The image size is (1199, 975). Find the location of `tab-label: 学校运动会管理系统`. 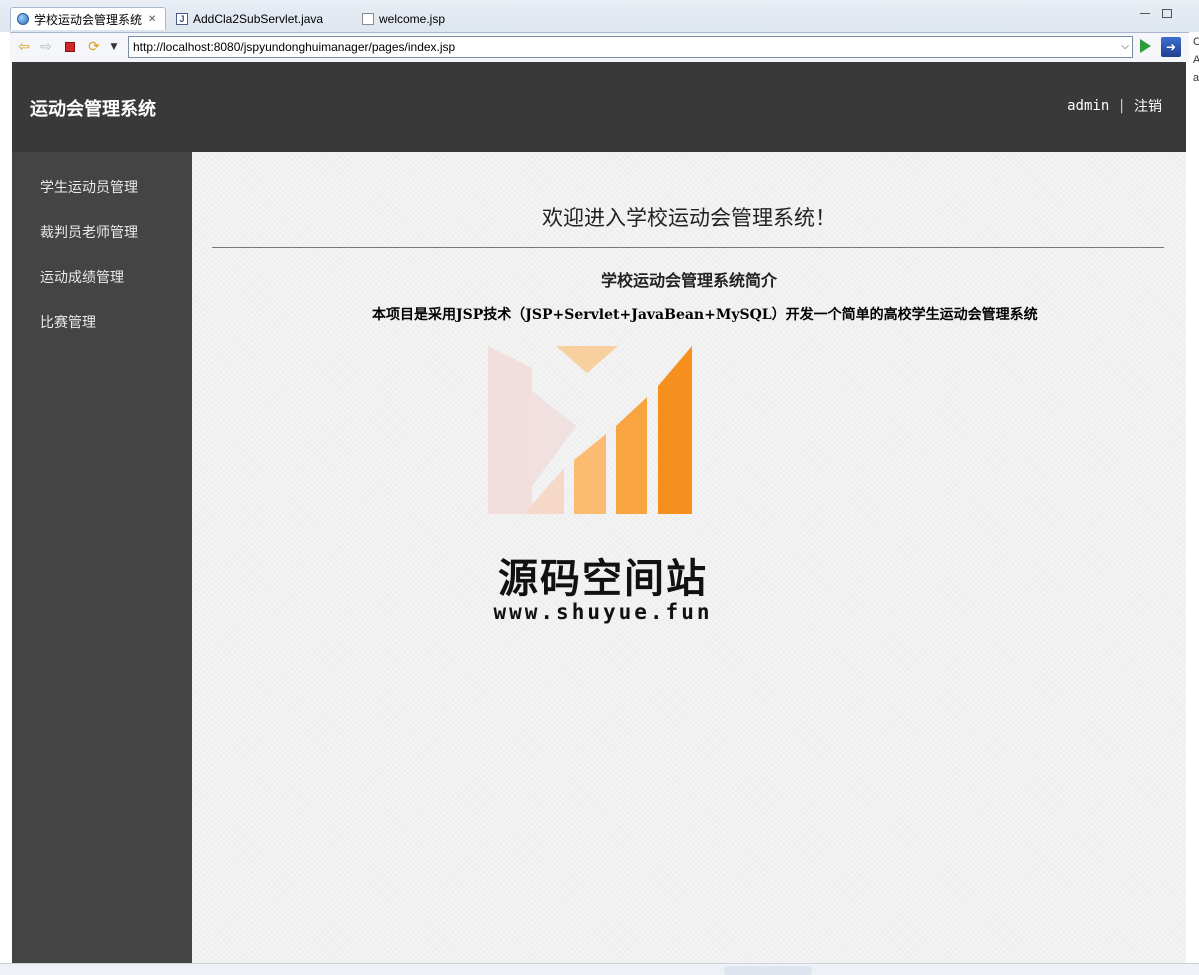

tab-label: 学校运动会管理系统 is located at coordinates (88, 19).